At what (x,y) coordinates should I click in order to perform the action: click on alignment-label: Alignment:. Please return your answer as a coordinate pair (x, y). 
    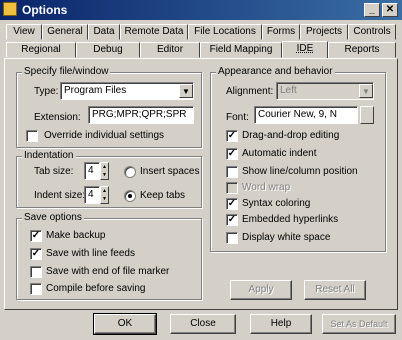
    Looking at the image, I should click on (250, 91).